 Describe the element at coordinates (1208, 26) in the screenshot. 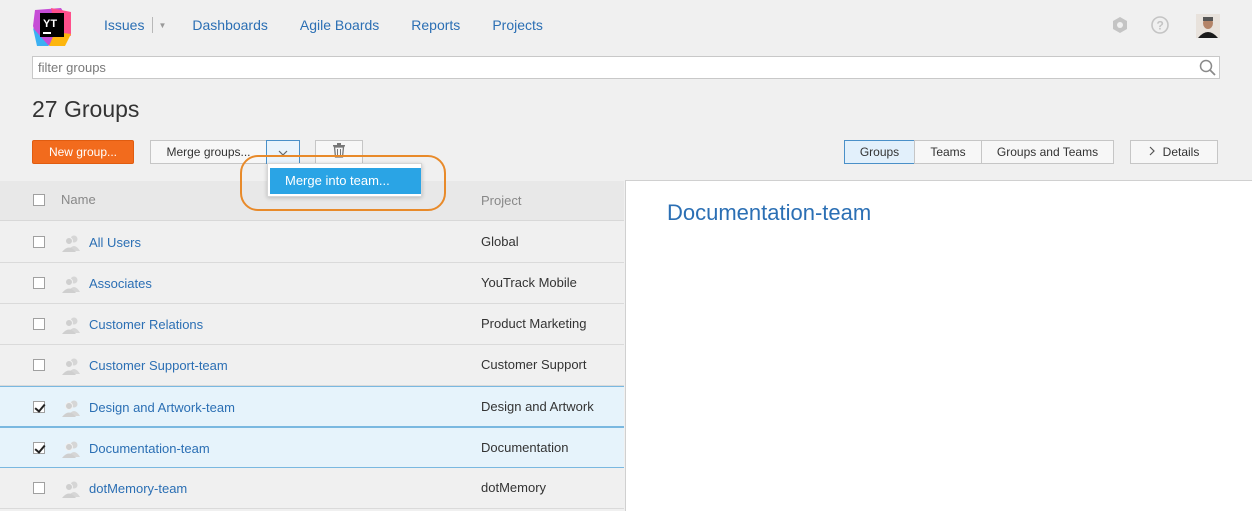

I see `avatar` at that location.